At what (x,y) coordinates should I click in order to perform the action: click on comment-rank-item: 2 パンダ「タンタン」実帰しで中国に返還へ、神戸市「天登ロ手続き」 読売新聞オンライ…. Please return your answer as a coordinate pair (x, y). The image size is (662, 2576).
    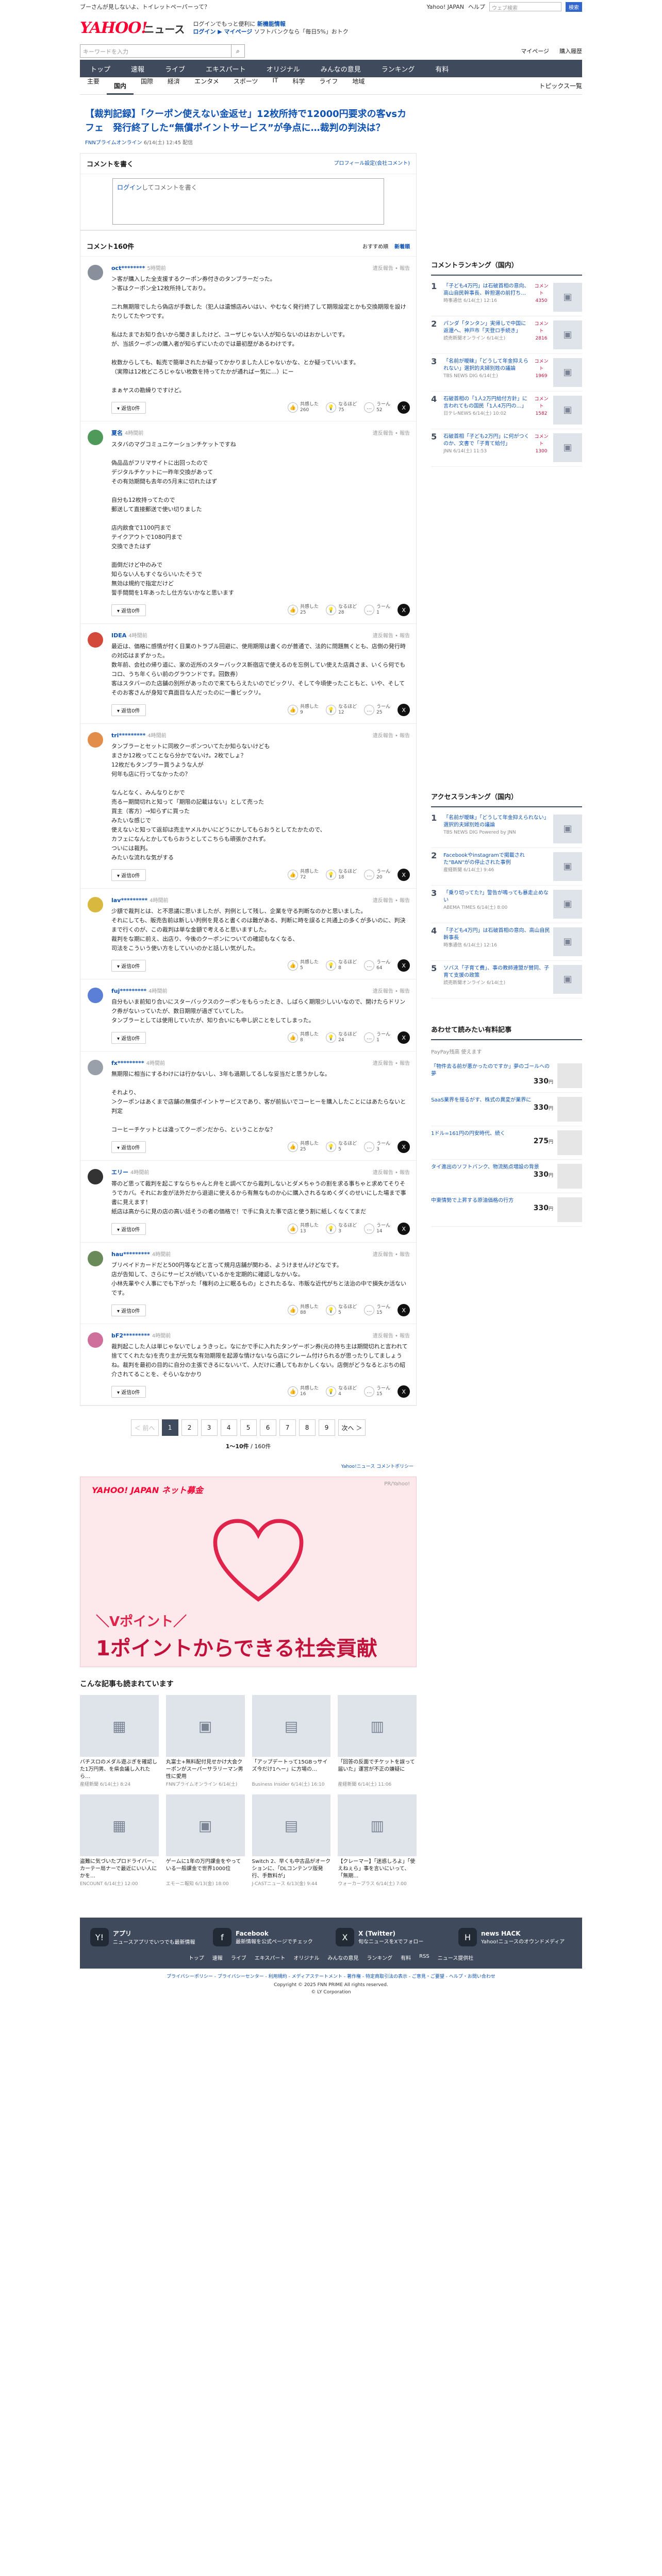
    Looking at the image, I should click on (506, 335).